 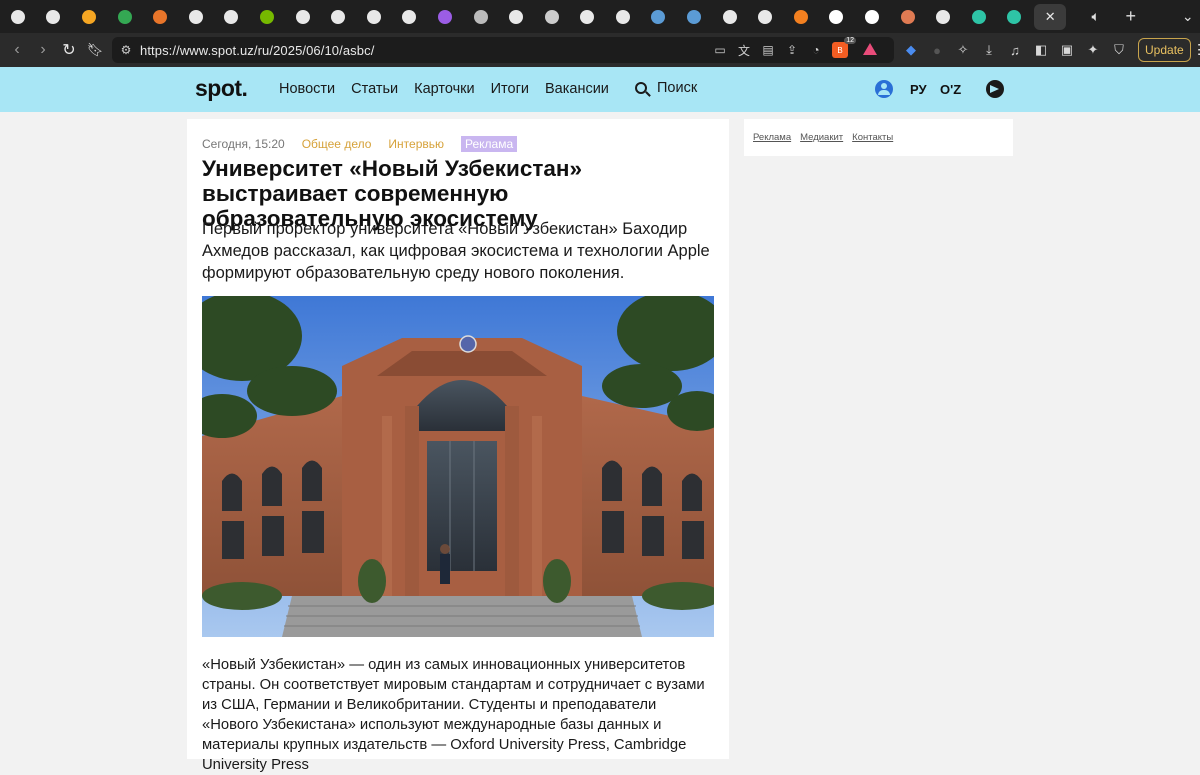 I want to click on leo-ai-icon: ✦, so click(x=1093, y=50).